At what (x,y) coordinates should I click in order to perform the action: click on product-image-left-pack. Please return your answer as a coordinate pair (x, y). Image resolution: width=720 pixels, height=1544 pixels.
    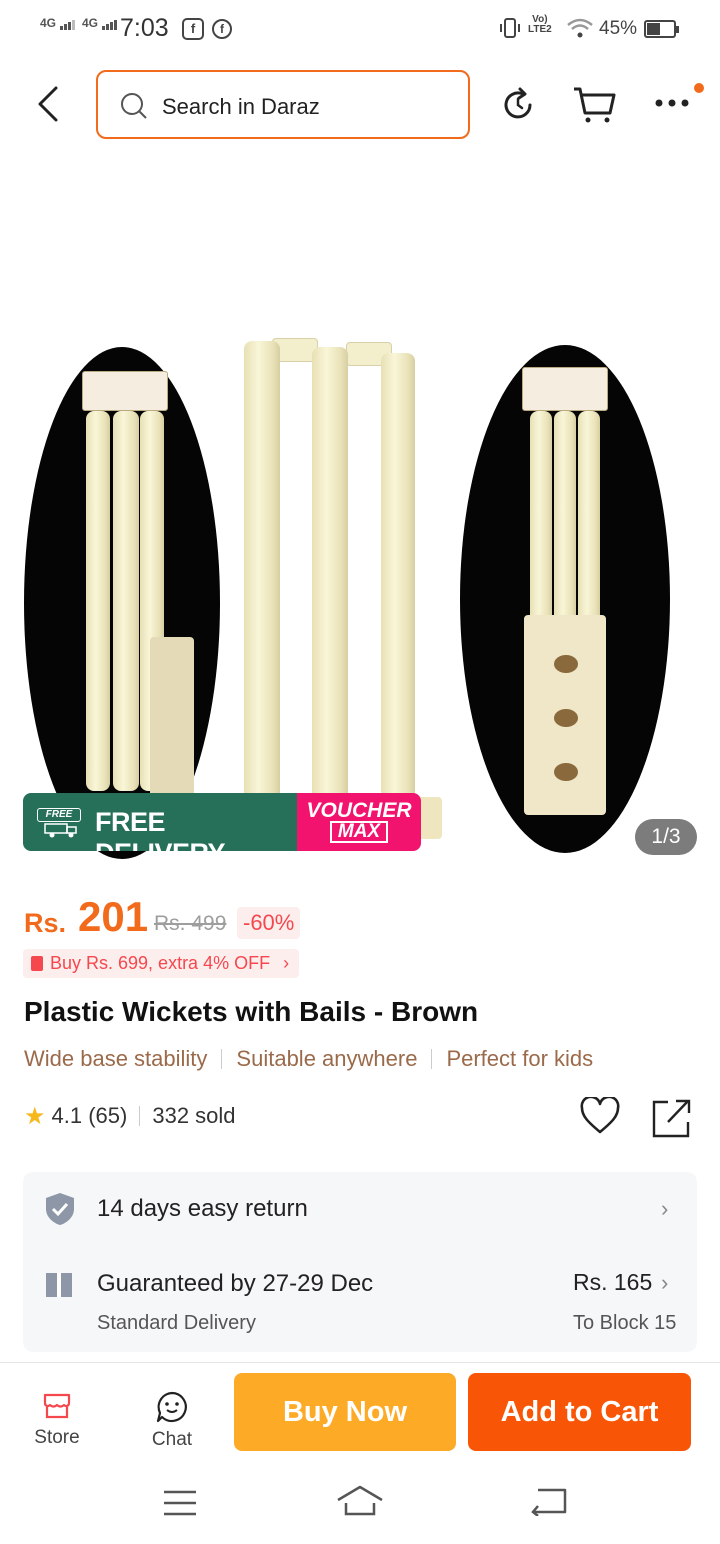
    Looking at the image, I should click on (122, 603).